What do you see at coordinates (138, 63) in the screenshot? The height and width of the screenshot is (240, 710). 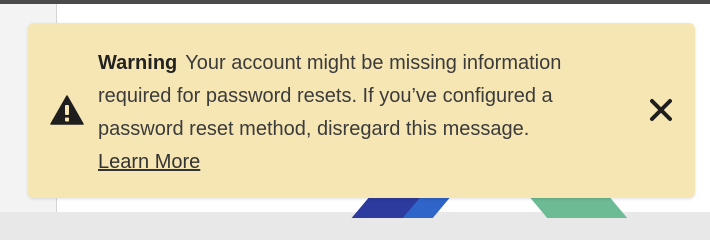 I see `warning-title: Warning` at bounding box center [138, 63].